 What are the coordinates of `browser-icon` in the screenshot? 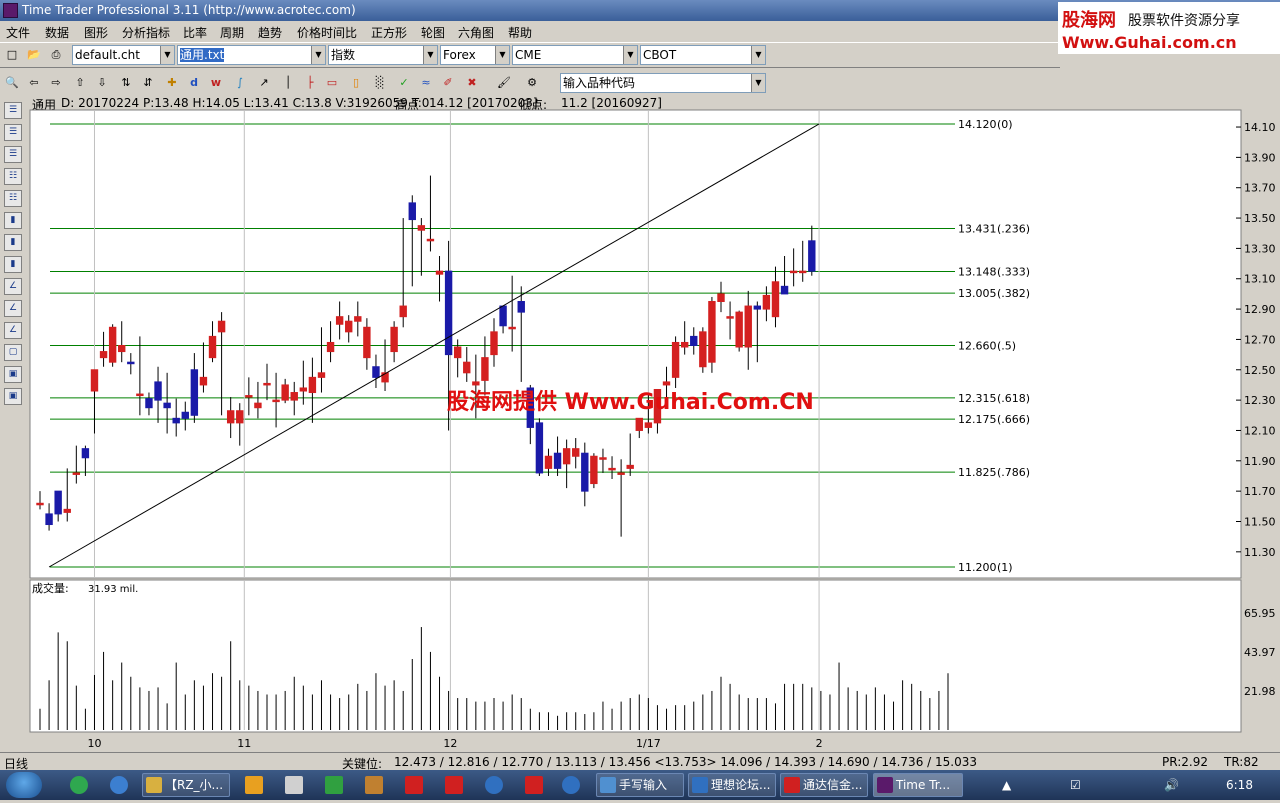 It's located at (79, 785).